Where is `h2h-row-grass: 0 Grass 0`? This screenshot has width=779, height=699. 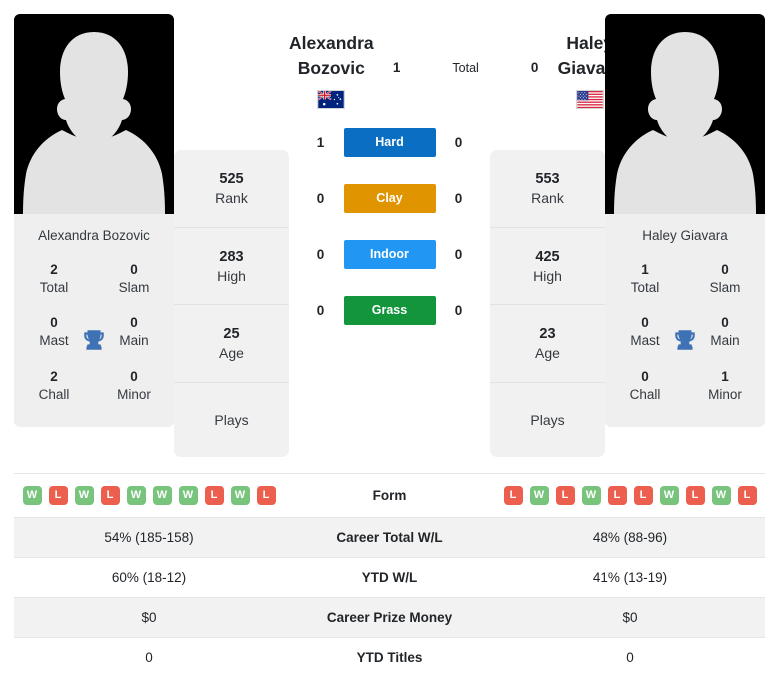
h2h-row-grass: 0 Grass 0 is located at coordinates (389, 310).